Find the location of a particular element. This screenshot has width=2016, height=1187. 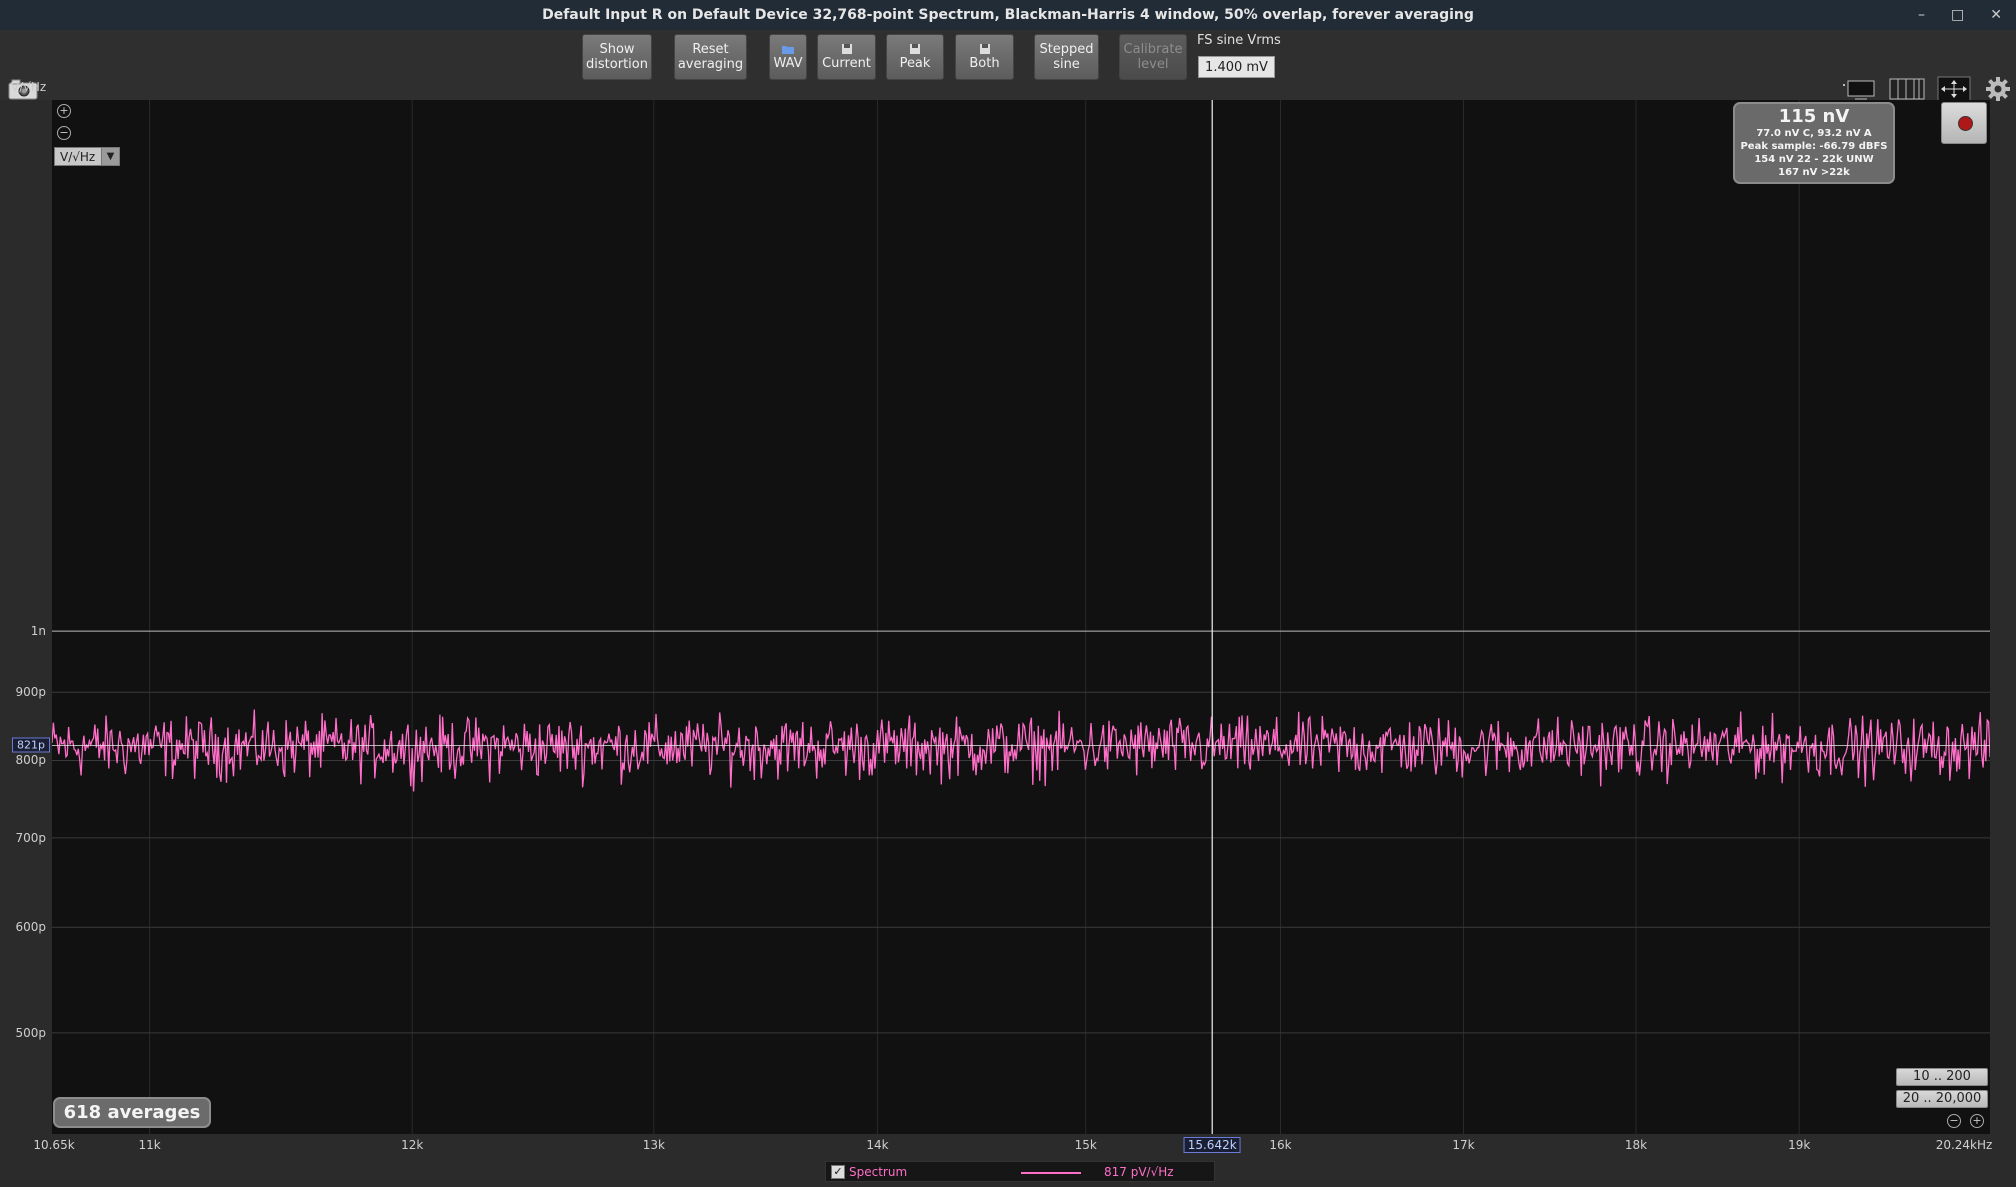

single-view-icon is located at coordinates (1860, 89).